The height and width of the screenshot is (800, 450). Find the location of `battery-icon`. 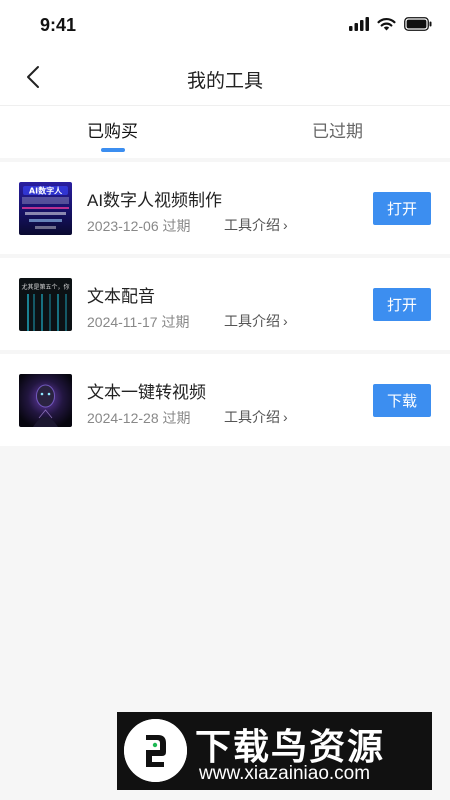

battery-icon is located at coordinates (418, 26).